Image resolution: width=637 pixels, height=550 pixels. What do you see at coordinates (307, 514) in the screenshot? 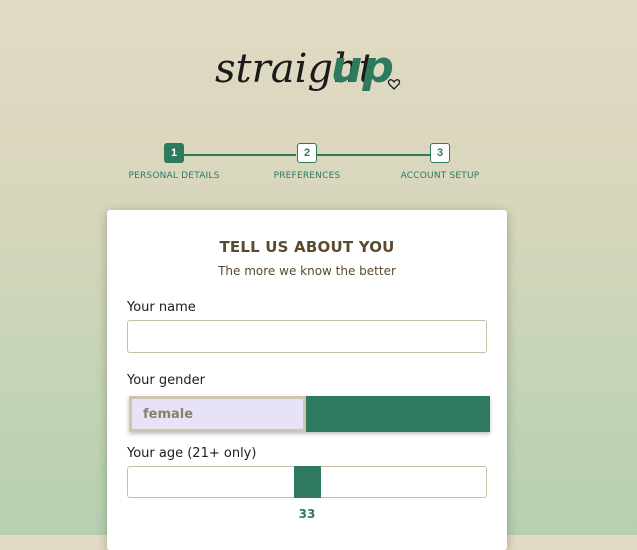
I see `age-value: 33` at bounding box center [307, 514].